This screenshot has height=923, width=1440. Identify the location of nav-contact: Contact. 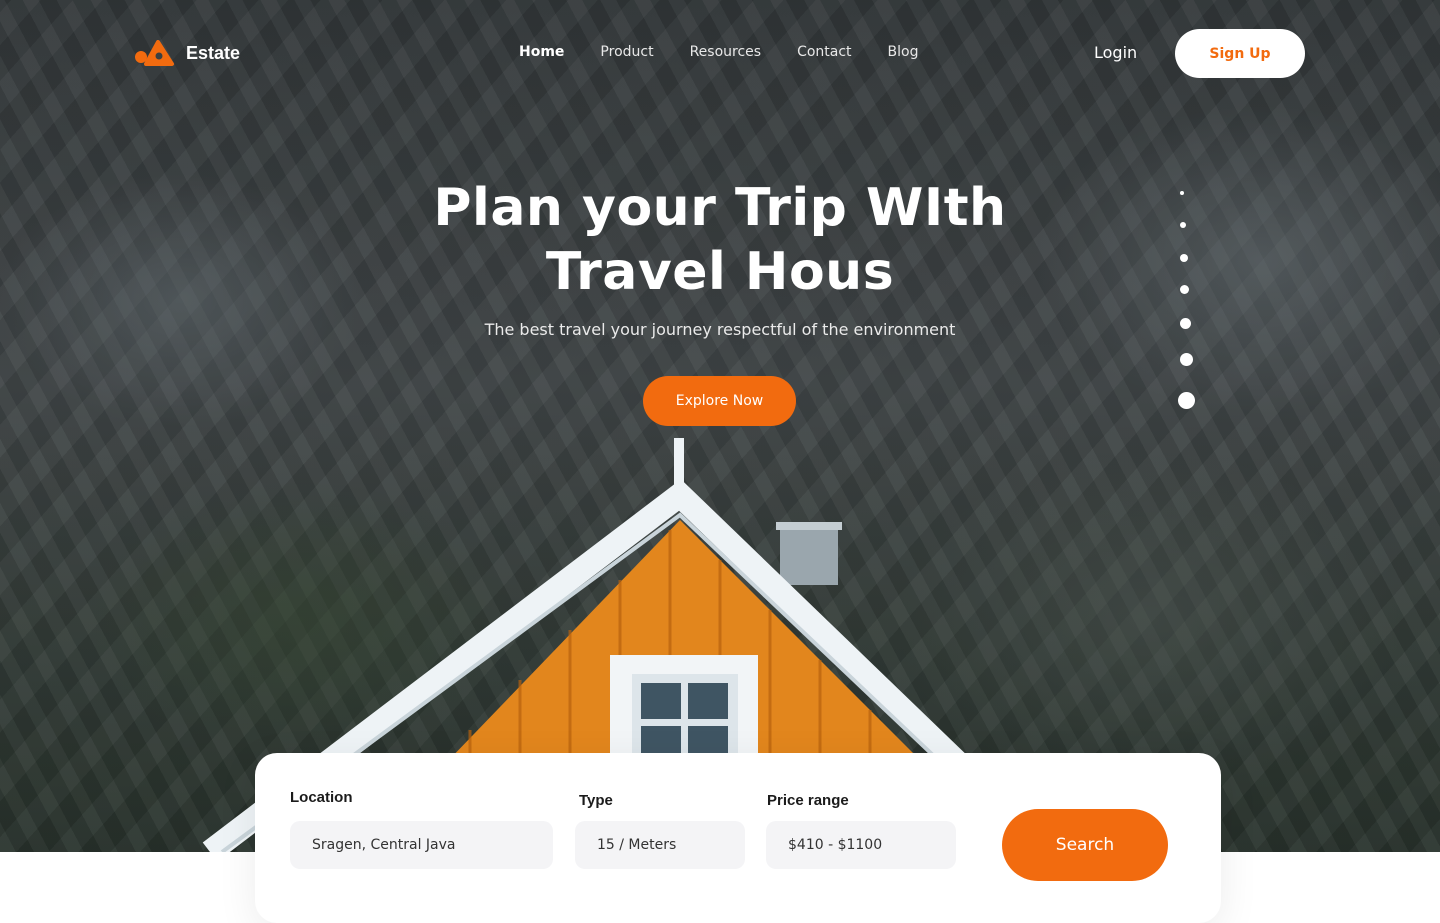
(824, 52).